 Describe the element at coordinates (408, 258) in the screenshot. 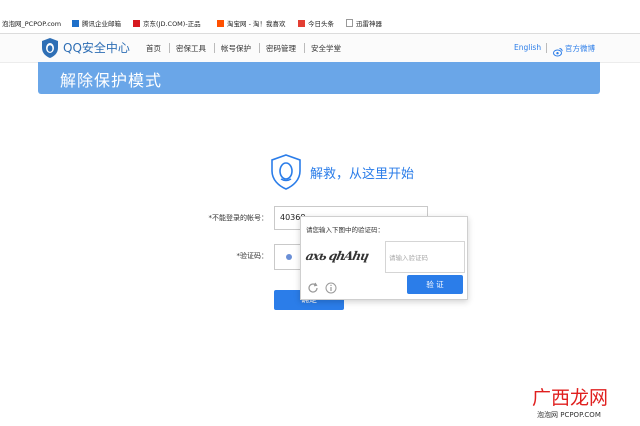

I see `captcha-input-placeholder: 请输入验证码` at that location.